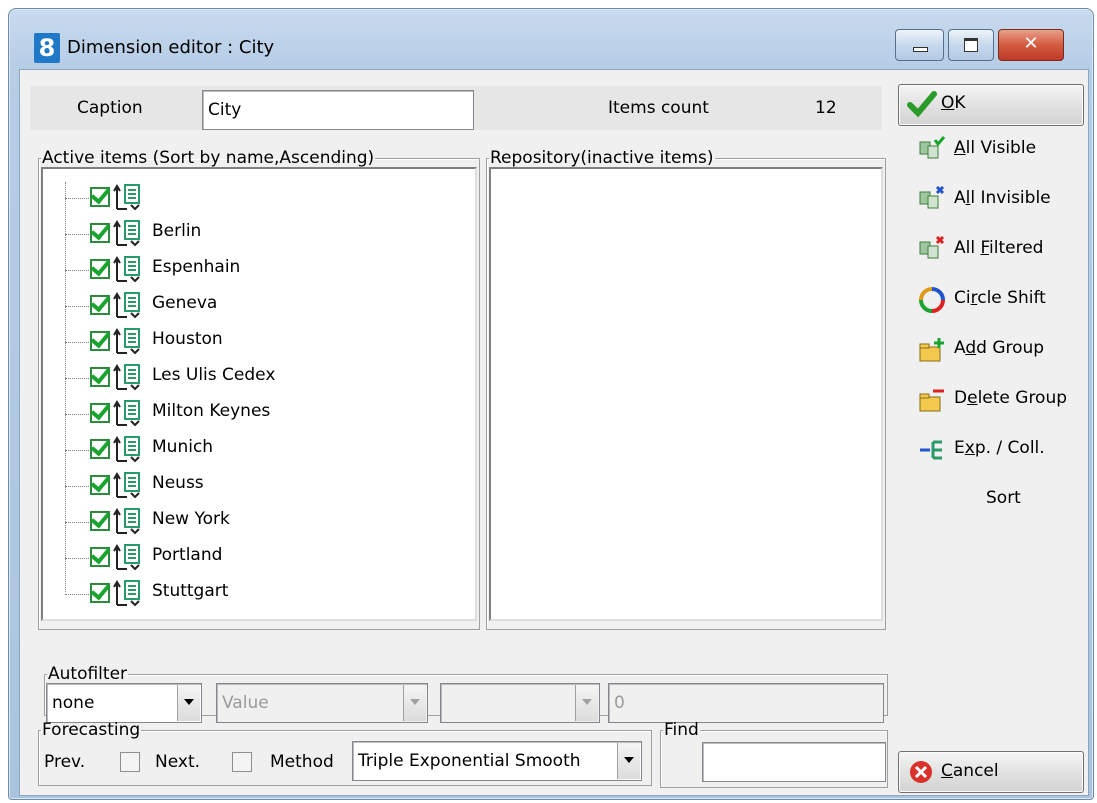 This screenshot has width=1097, height=803. What do you see at coordinates (88, 674) in the screenshot?
I see `autofilter-title: Autofilter` at bounding box center [88, 674].